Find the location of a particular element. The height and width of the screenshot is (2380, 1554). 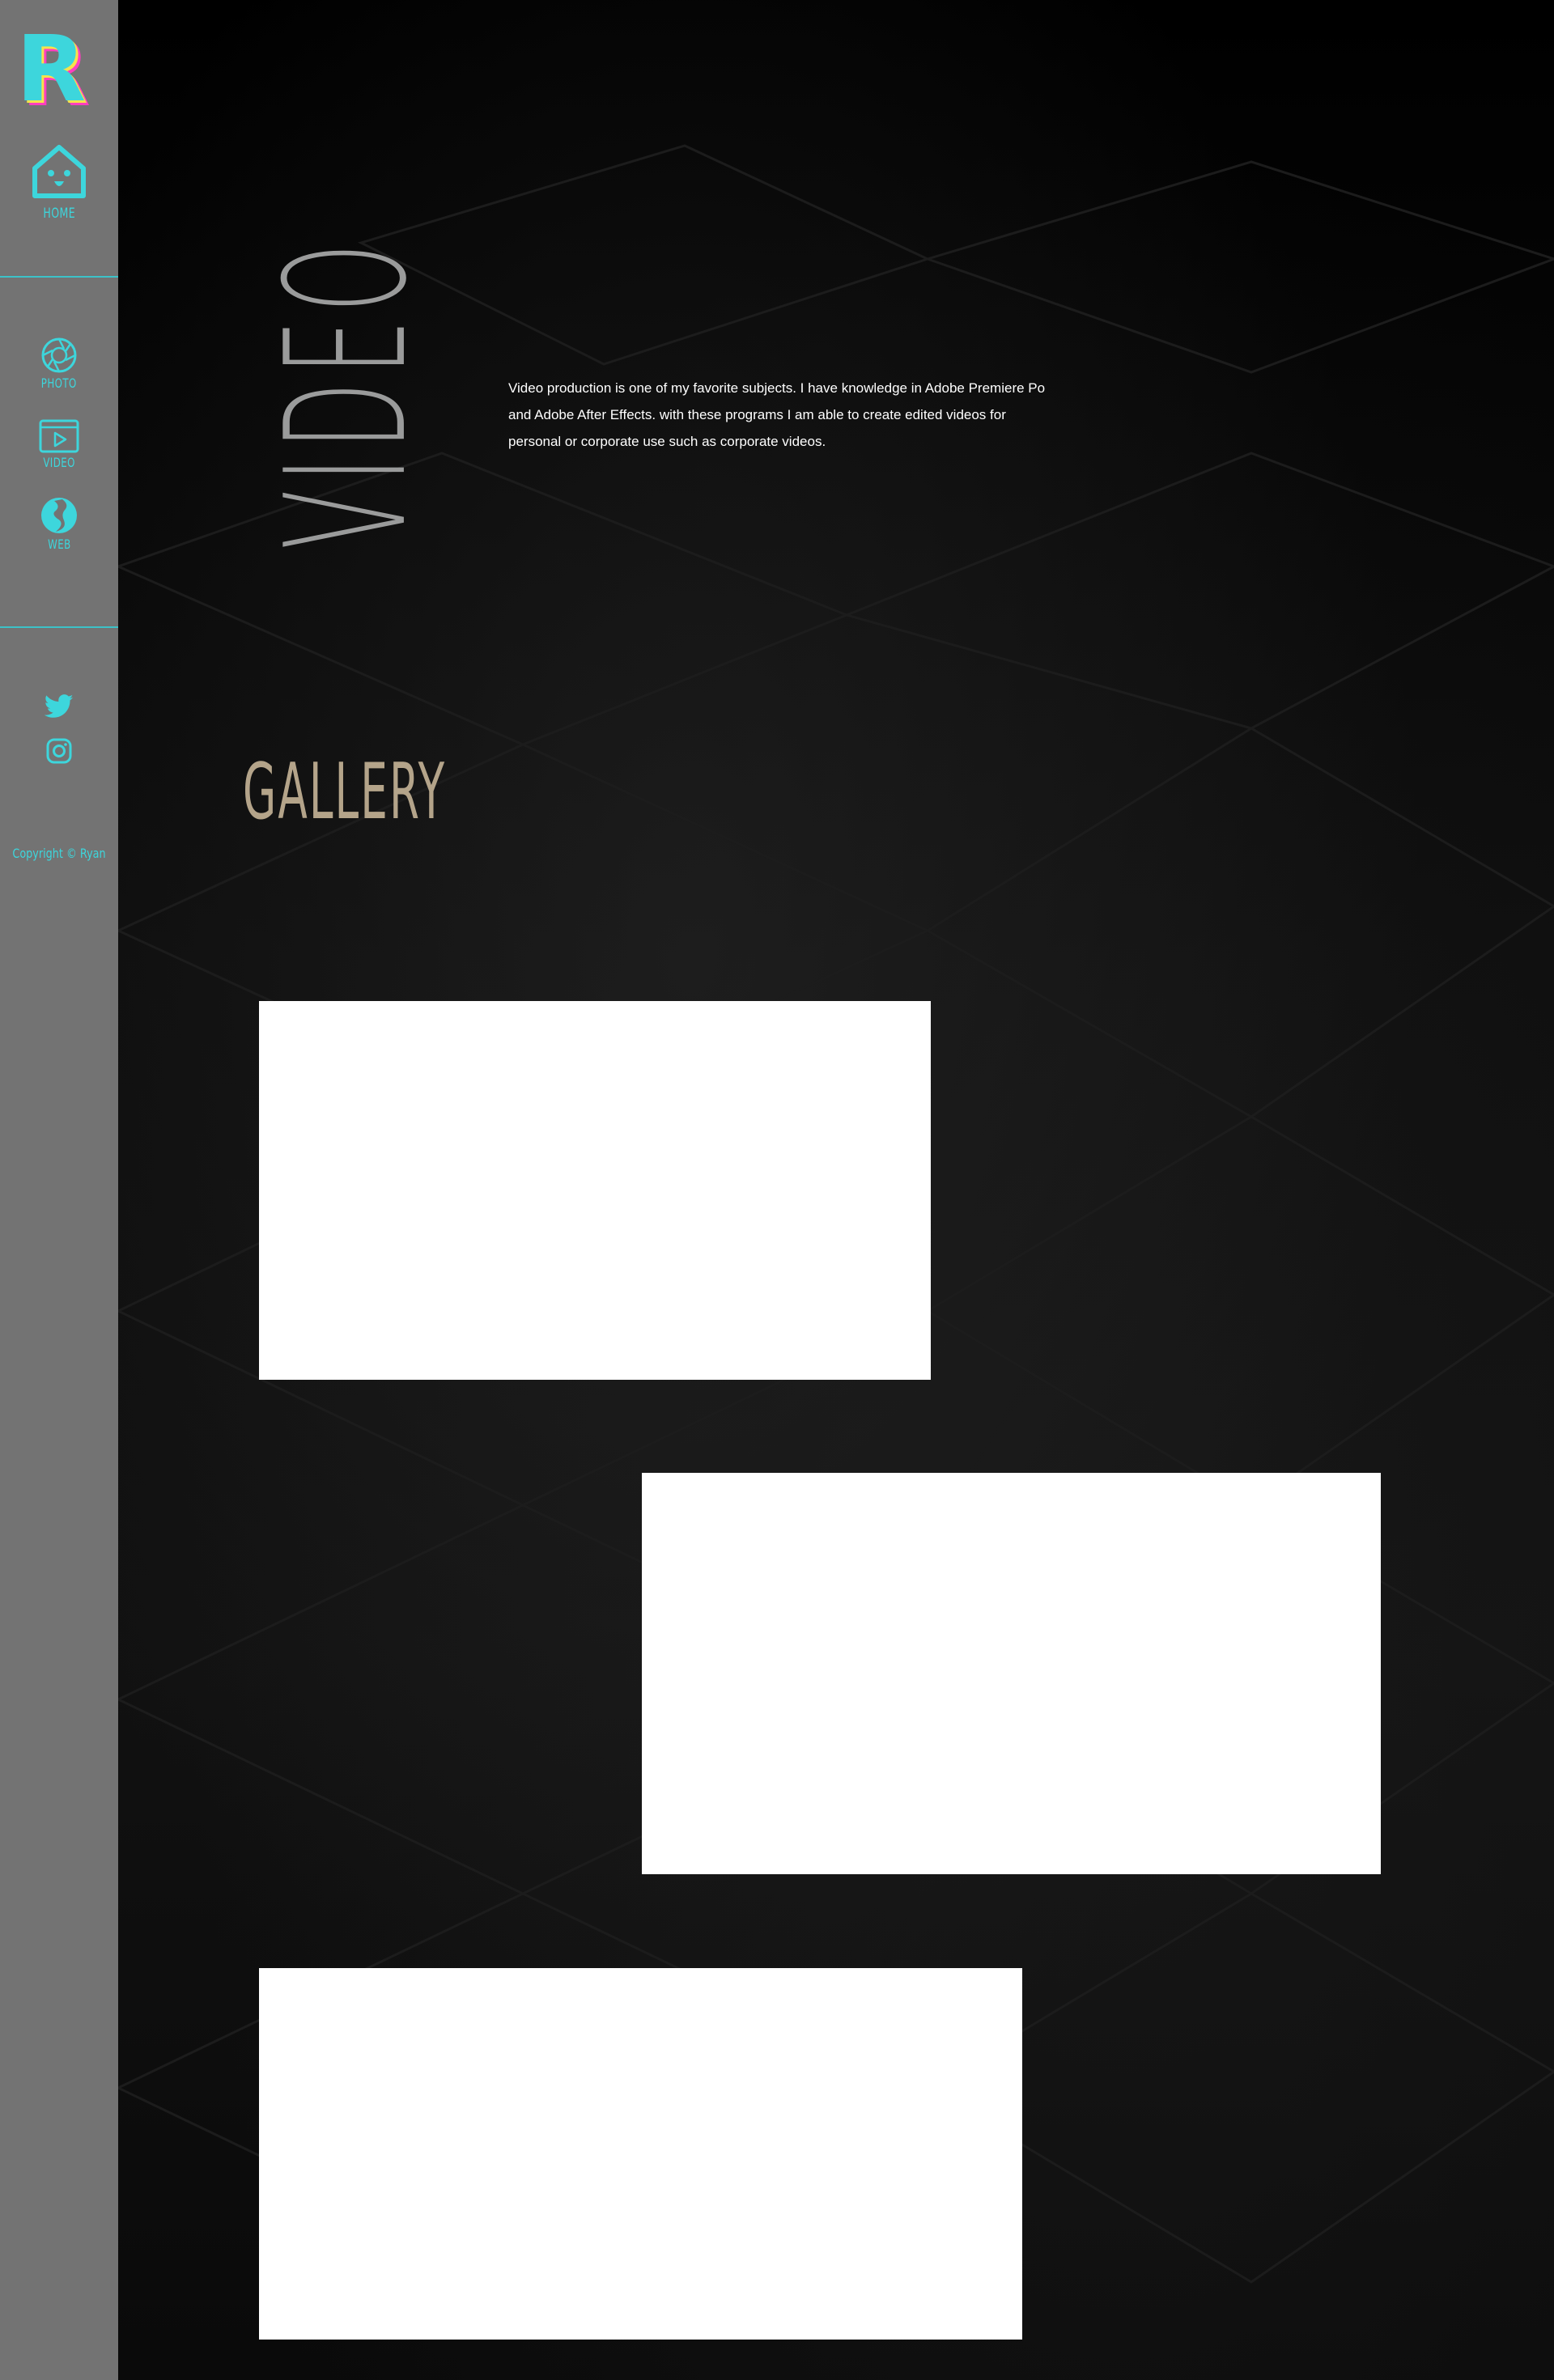

camera-aperture-icon is located at coordinates (59, 355).